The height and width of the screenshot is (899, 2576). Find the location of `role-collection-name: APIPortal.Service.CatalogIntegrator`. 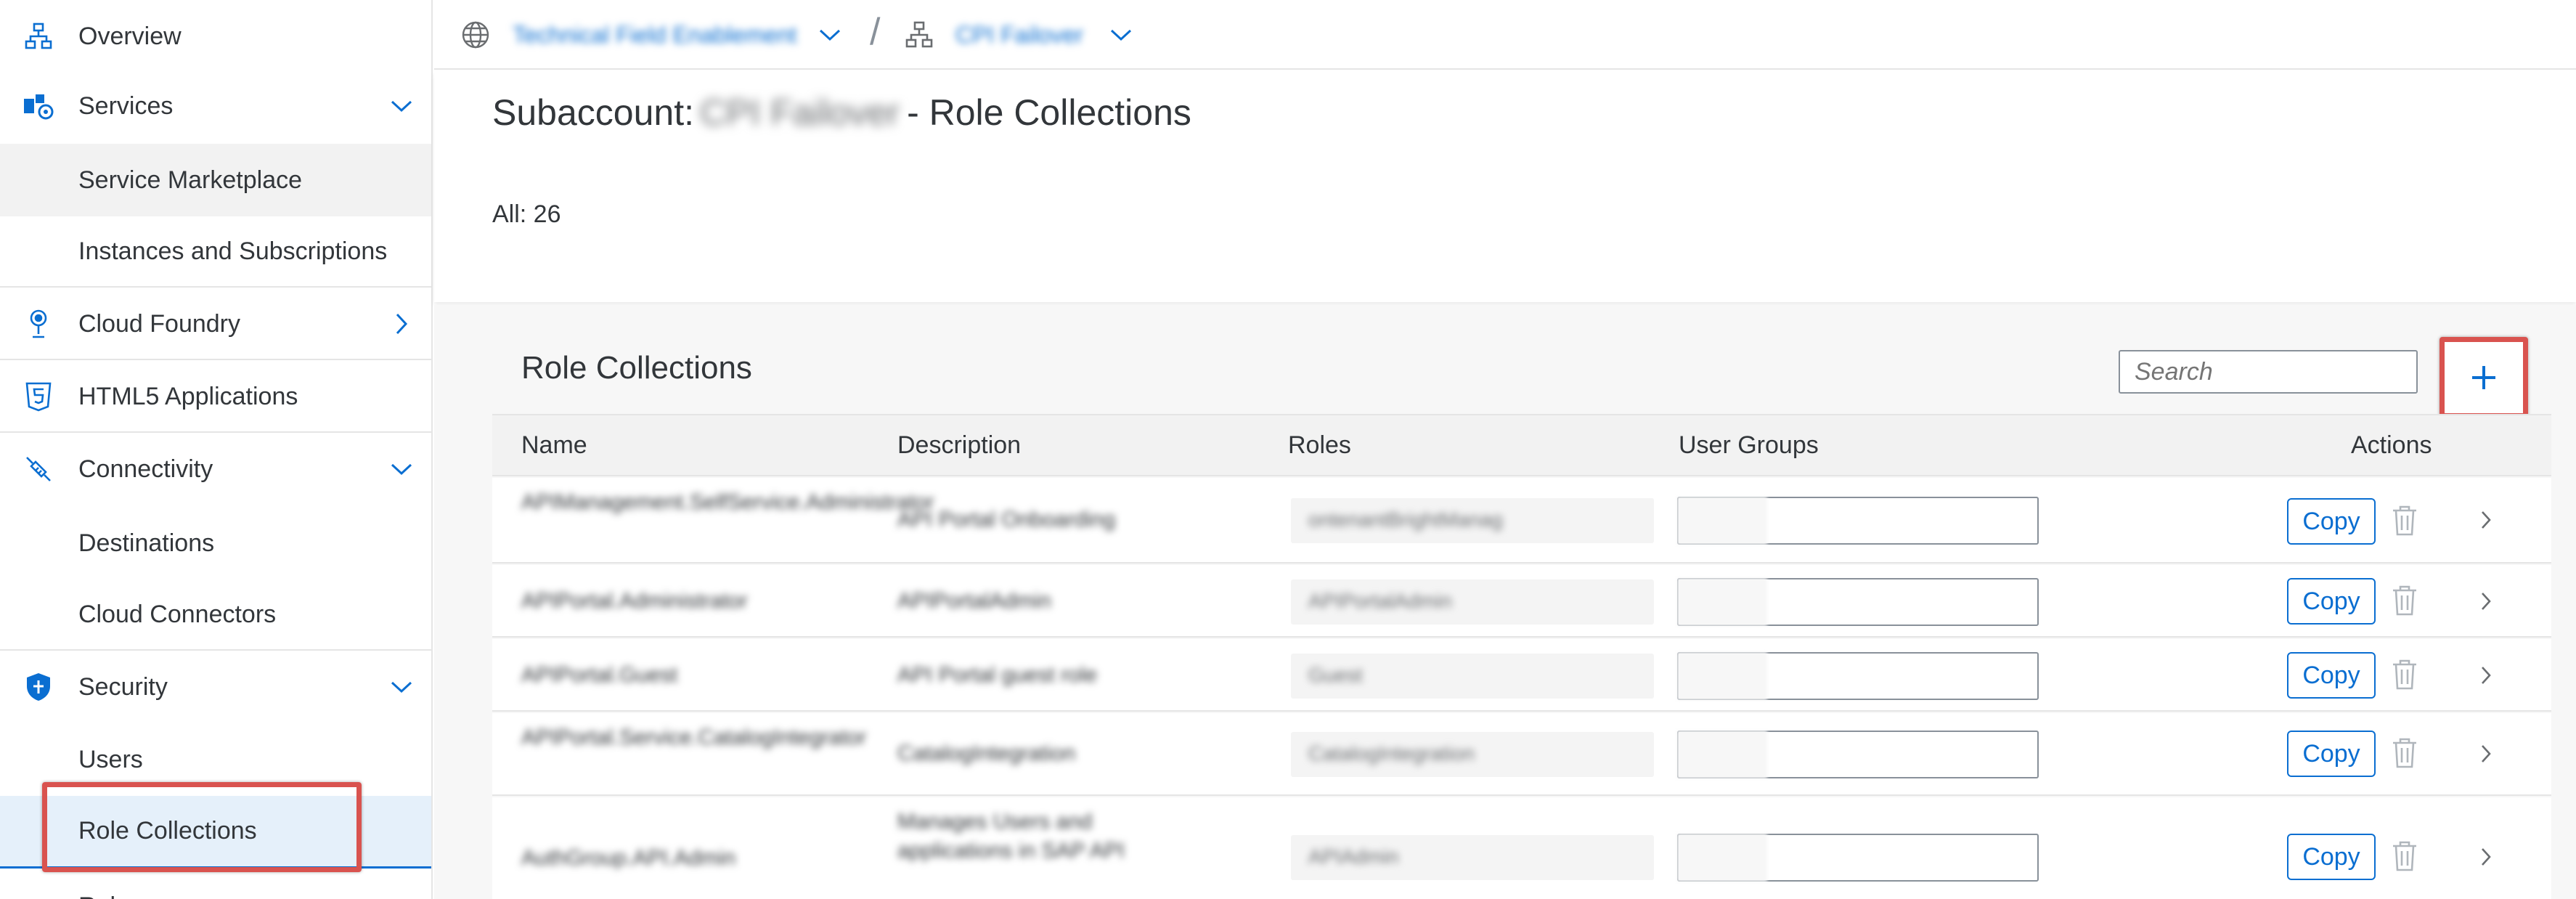

role-collection-name: APIPortal.Service.CatalogIntegrator is located at coordinates (694, 737).